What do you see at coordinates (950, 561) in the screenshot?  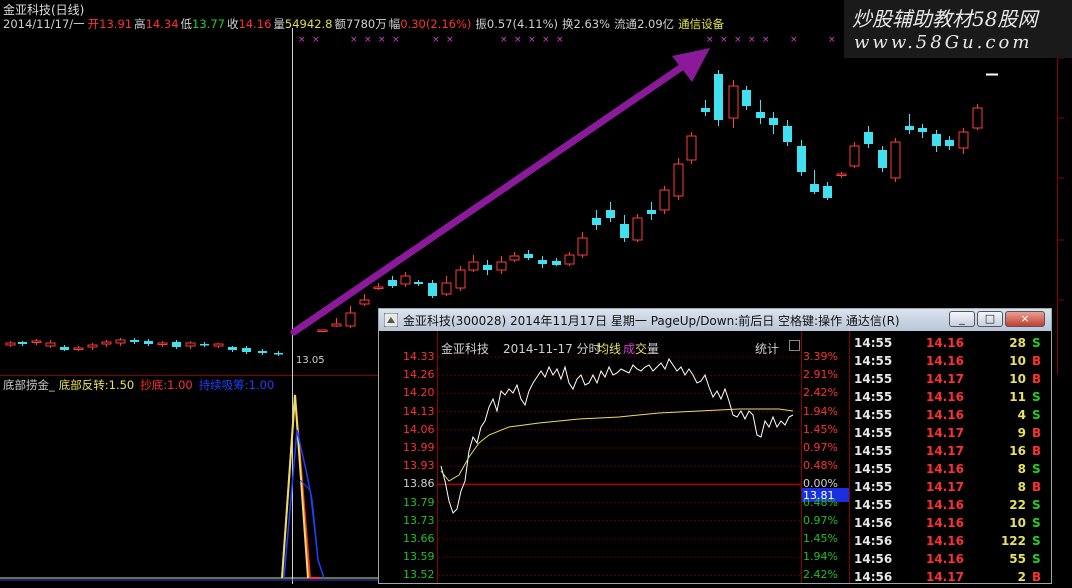 I see `tick-row: 14:56 14.16 55 S` at bounding box center [950, 561].